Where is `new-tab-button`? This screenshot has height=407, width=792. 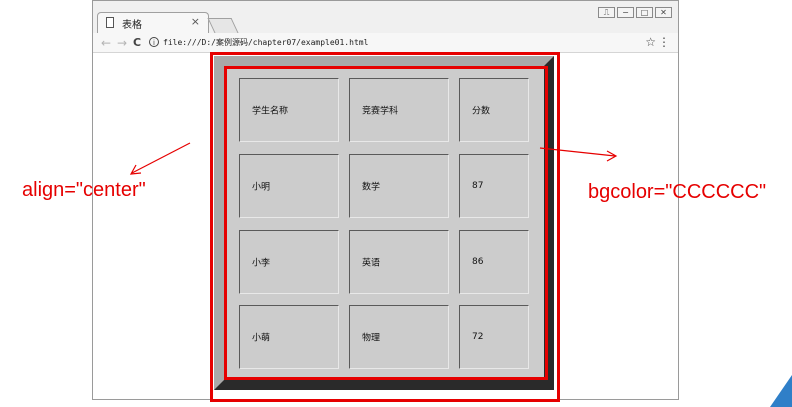
new-tab-button is located at coordinates (223, 25).